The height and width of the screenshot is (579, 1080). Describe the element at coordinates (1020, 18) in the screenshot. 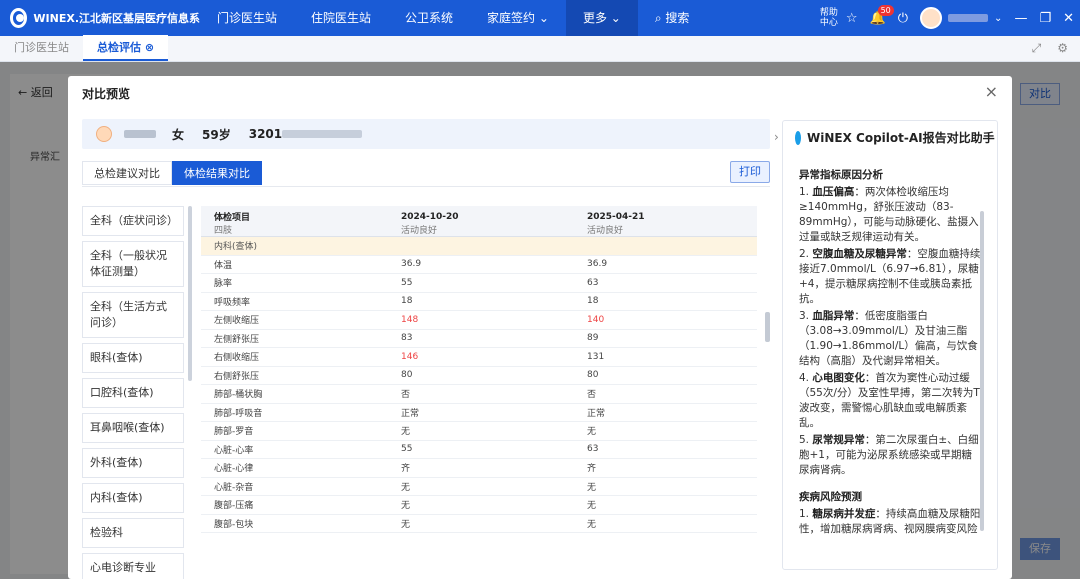

I see `minimize-icon: —` at that location.